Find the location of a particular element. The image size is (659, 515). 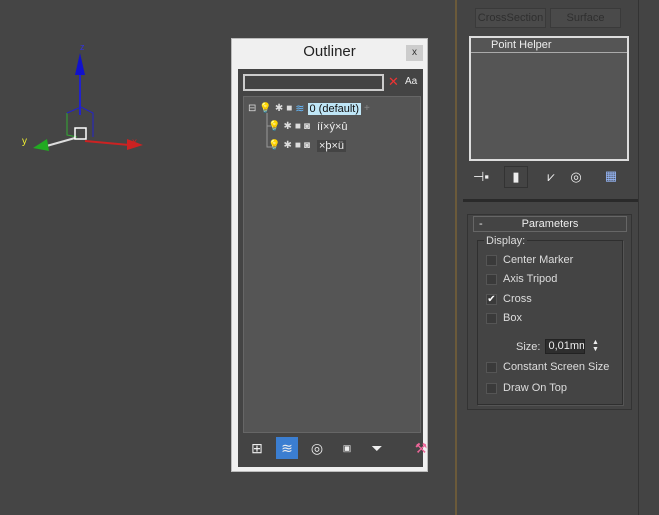

checkmark-icon: ✔ is located at coordinates (491, 299).